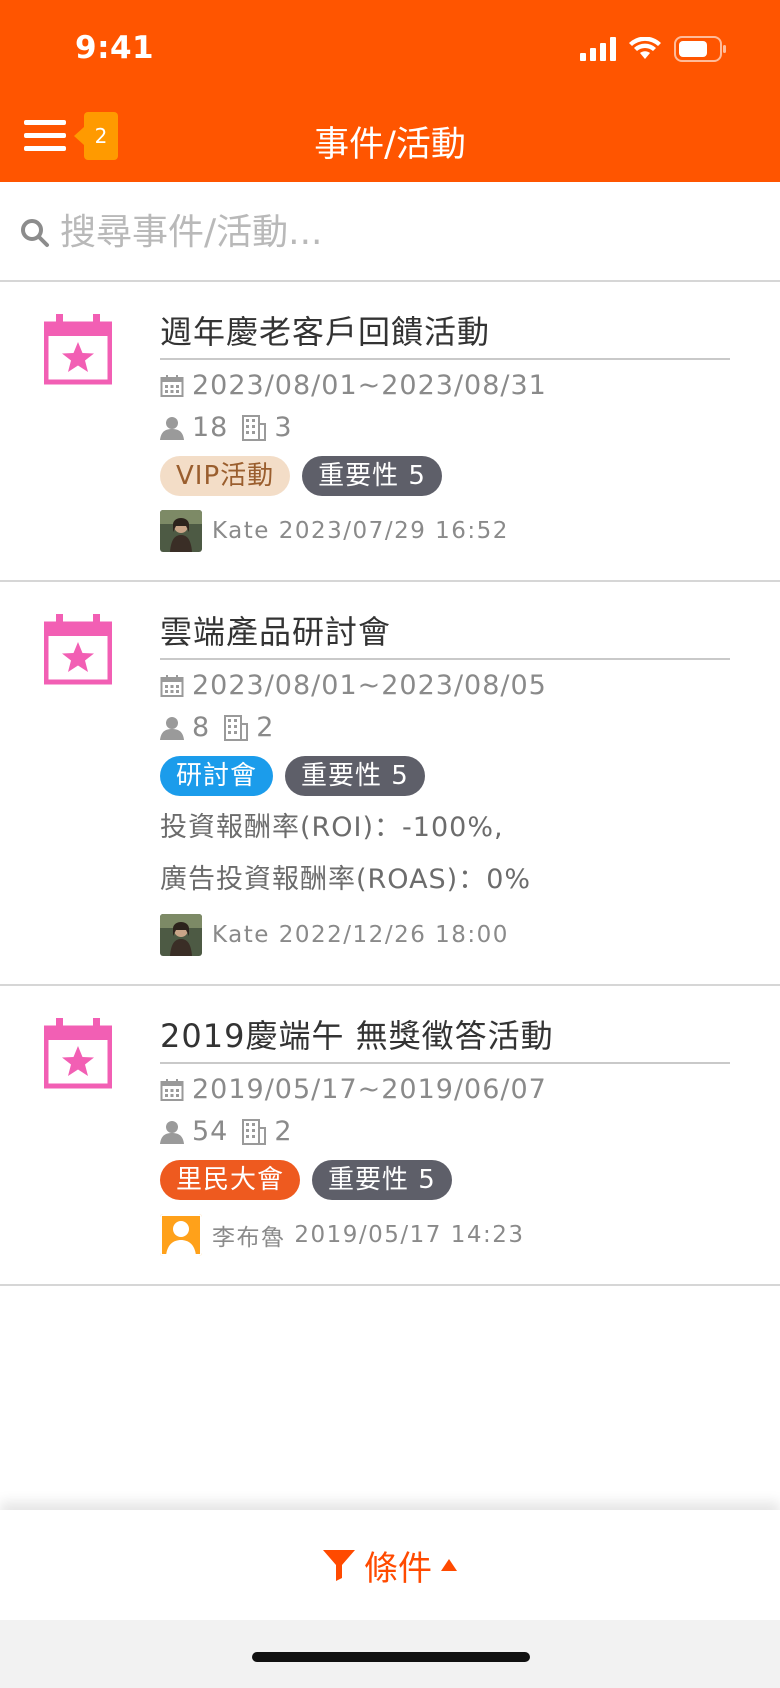 The image size is (780, 1688). What do you see at coordinates (449, 1565) in the screenshot?
I see `caret-up-icon` at bounding box center [449, 1565].